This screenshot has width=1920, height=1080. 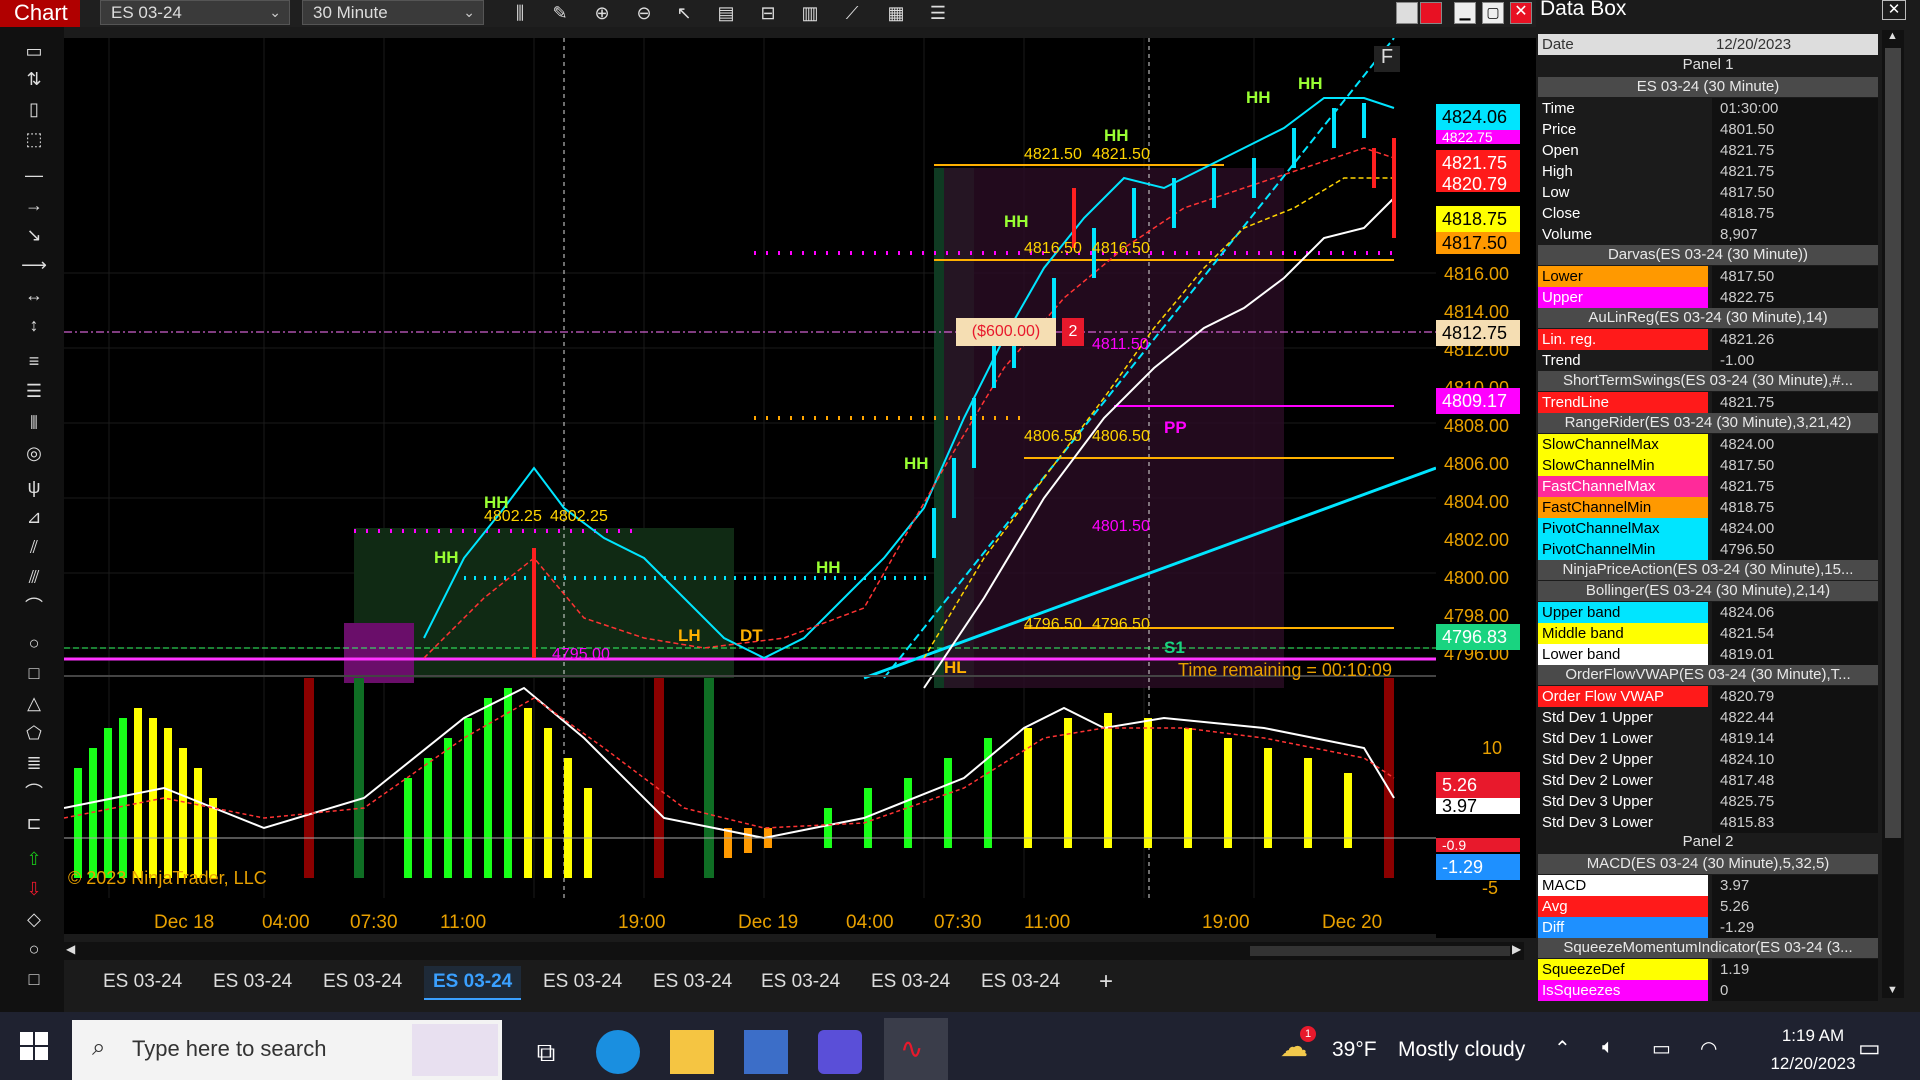 I want to click on date-key: Date, so click(x=1558, y=44).